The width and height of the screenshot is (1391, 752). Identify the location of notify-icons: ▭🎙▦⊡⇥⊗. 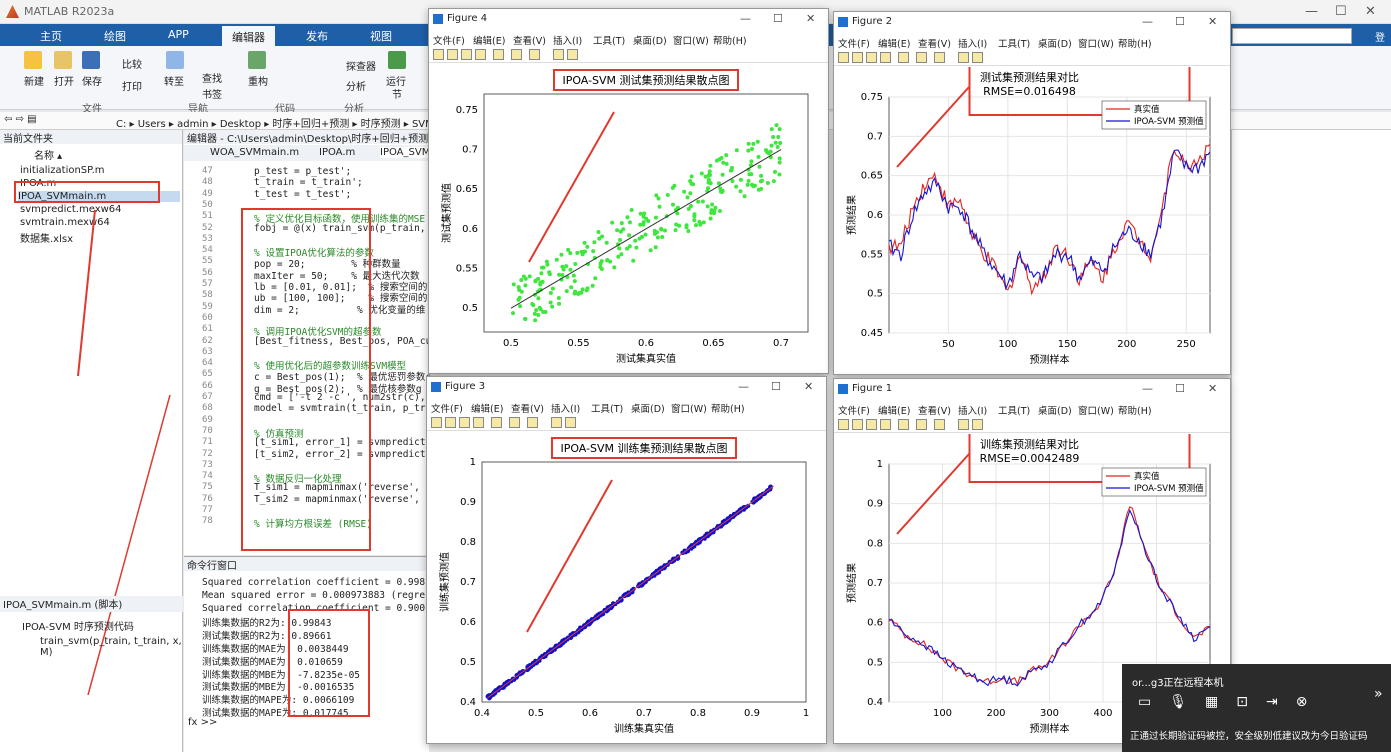
(1231, 702).